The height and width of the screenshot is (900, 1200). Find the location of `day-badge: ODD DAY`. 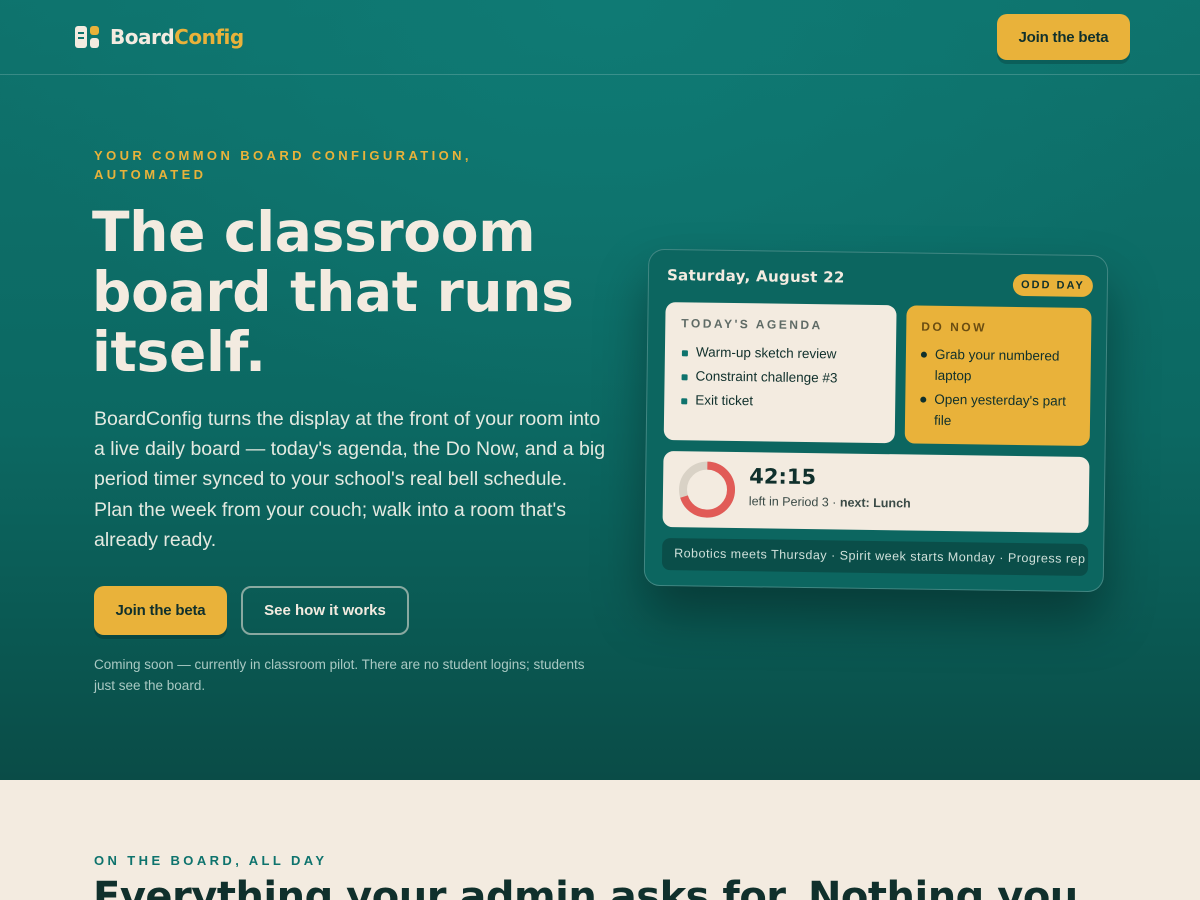

day-badge: ODD DAY is located at coordinates (1053, 285).